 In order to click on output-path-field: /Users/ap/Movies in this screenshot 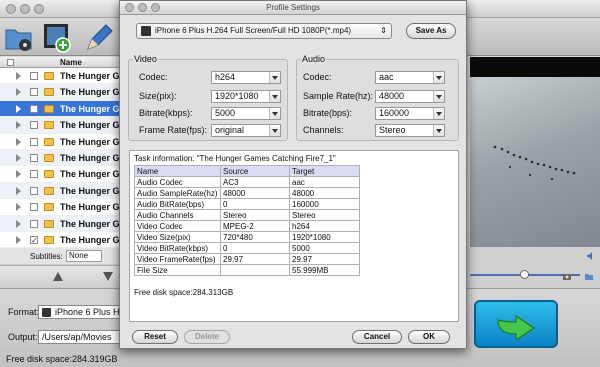, I will do `click(80, 337)`.